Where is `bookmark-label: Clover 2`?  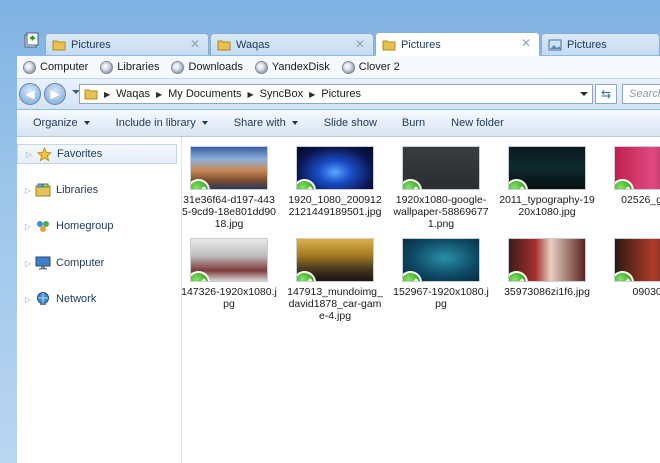
bookmark-label: Clover 2 is located at coordinates (379, 67).